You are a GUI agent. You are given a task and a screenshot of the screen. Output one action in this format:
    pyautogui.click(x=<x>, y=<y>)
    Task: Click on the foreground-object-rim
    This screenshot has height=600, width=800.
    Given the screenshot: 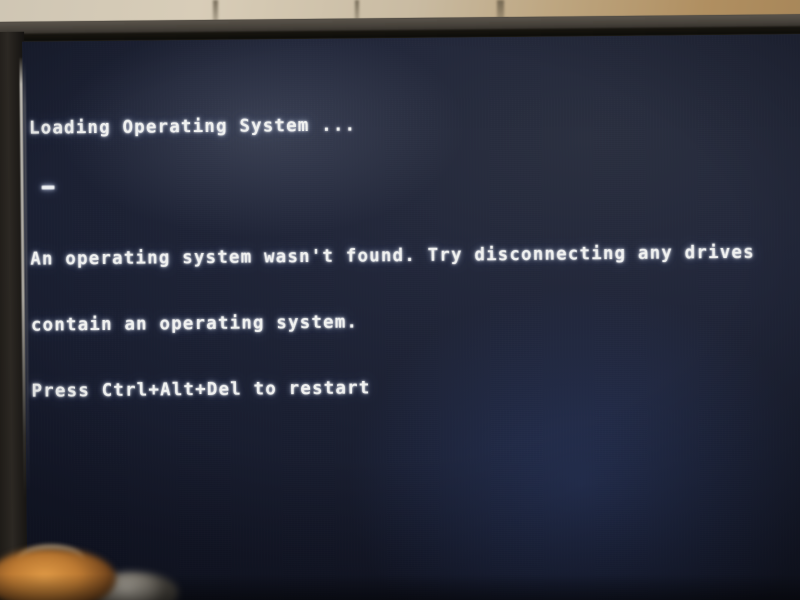 What is the action you would take?
    pyautogui.click(x=51, y=559)
    